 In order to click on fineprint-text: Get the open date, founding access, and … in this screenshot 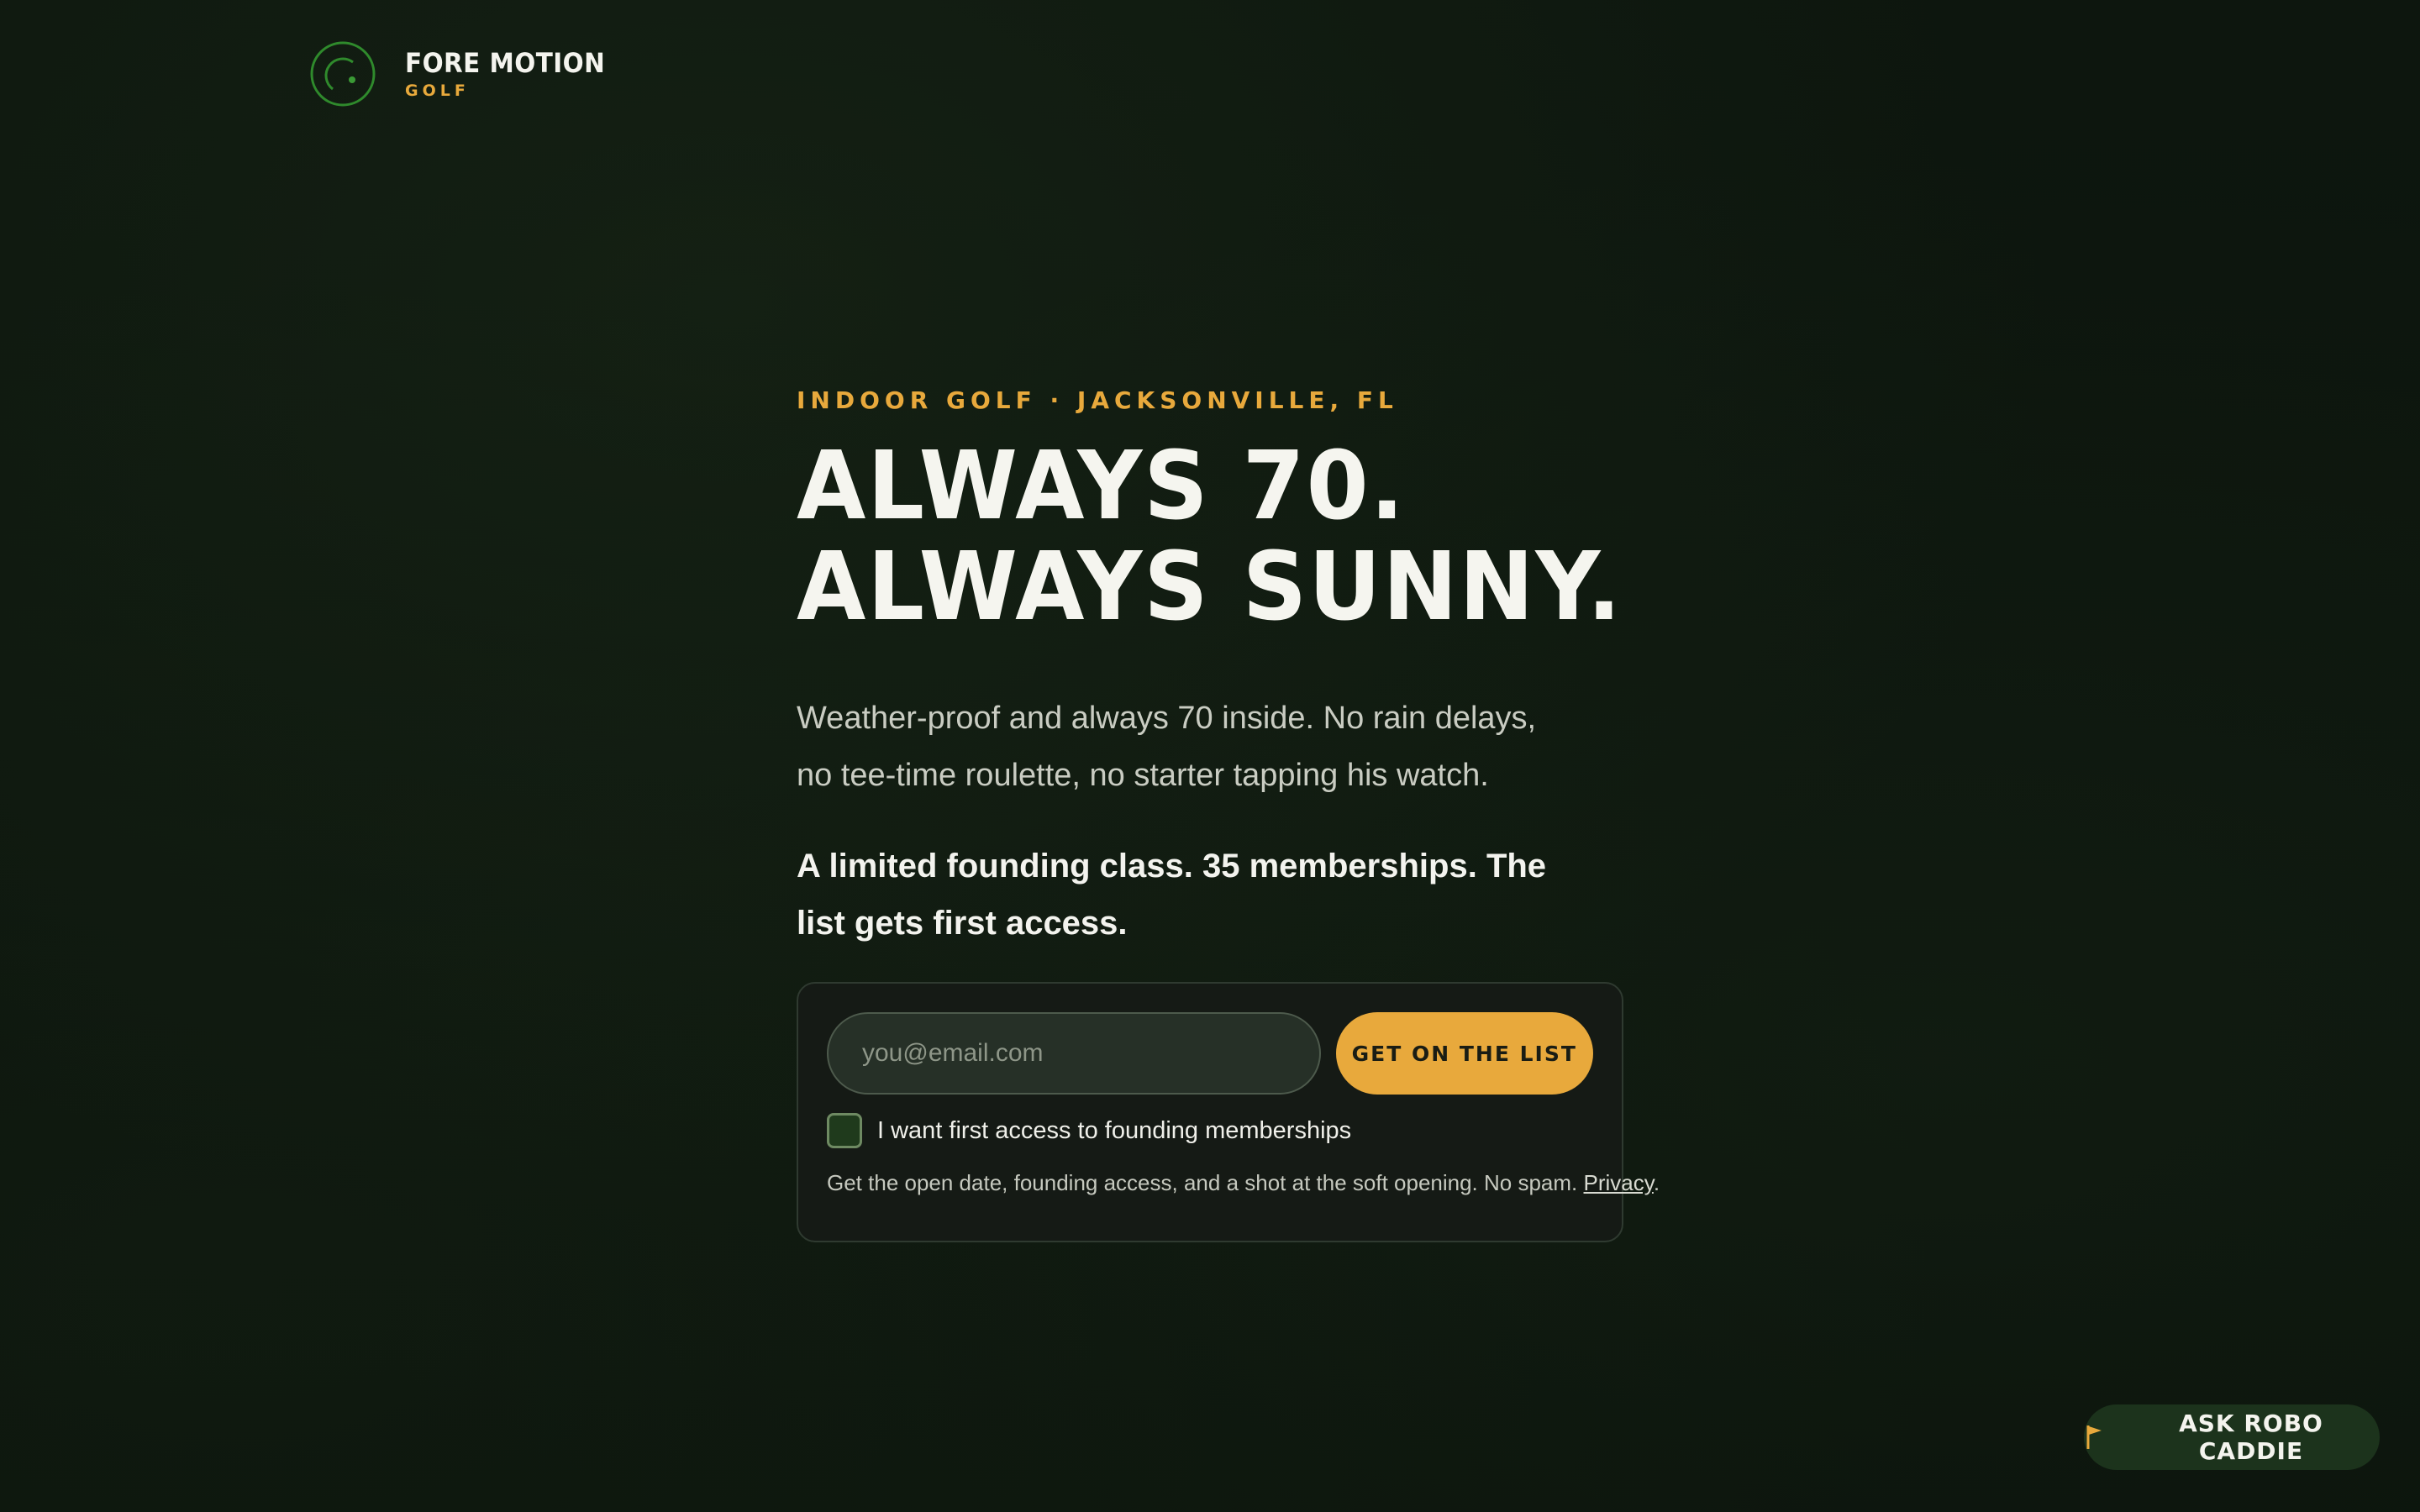, I will do `click(1202, 1182)`.